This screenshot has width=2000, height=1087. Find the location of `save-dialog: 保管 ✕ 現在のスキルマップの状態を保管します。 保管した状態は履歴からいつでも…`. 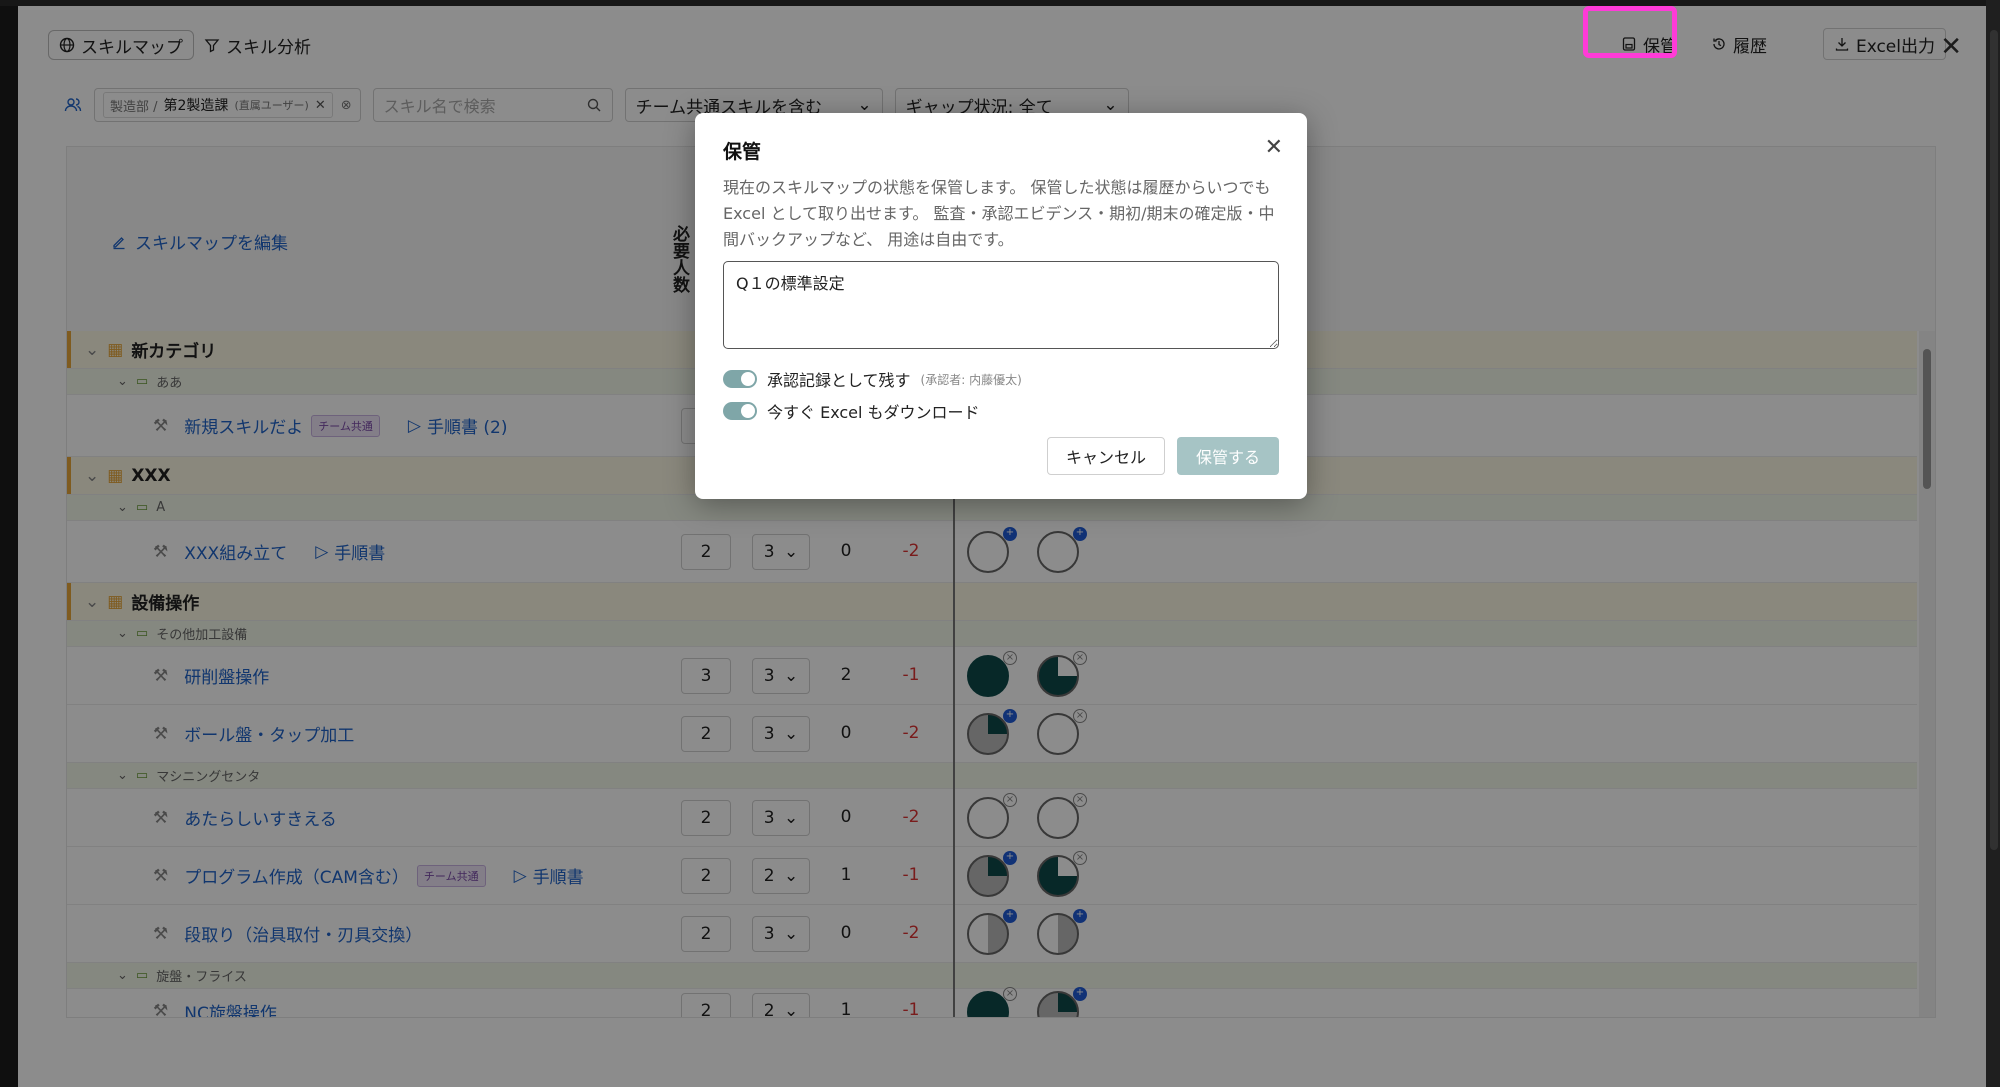

save-dialog: 保管 ✕ 現在のスキルマップの状態を保管します。 保管した状態は履歴からいつでも… is located at coordinates (1001, 306).